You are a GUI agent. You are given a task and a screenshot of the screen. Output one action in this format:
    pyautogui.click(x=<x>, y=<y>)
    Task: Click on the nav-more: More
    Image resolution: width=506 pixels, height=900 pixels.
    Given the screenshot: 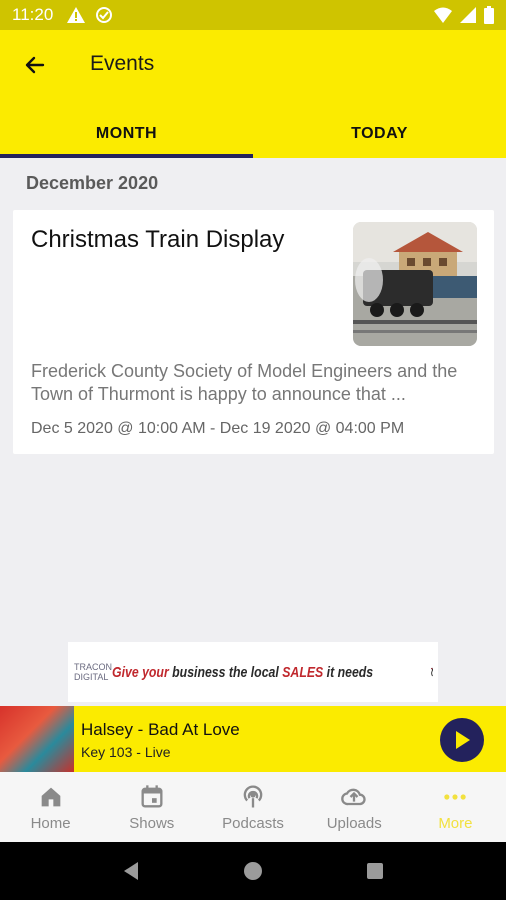 What is the action you would take?
    pyautogui.click(x=455, y=807)
    